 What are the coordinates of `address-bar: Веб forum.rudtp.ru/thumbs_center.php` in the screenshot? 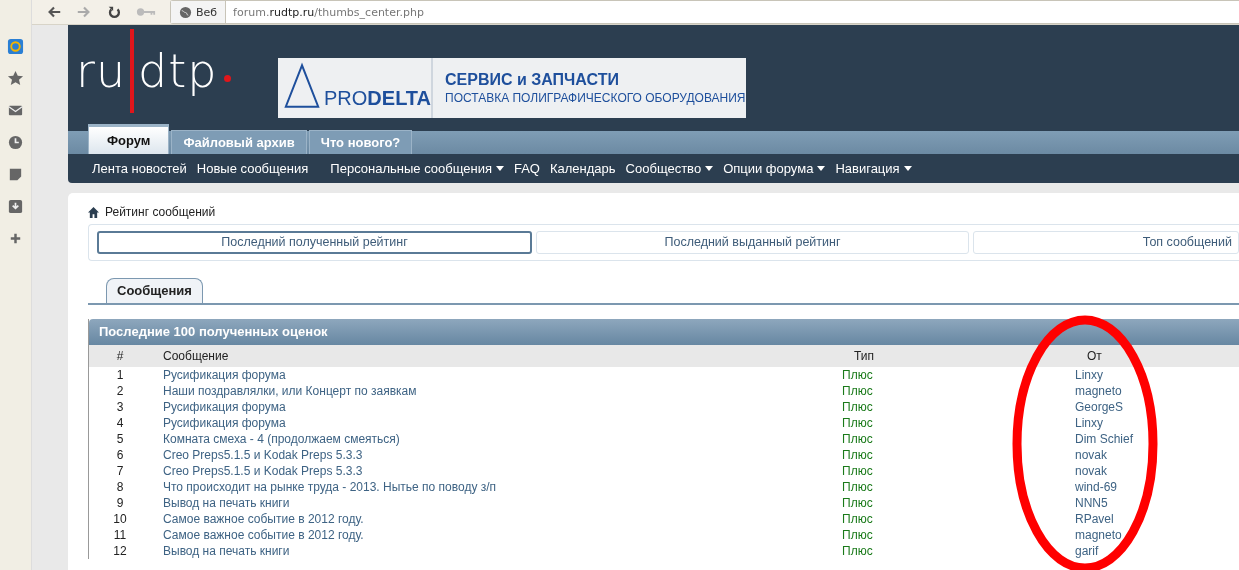 It's located at (704, 12).